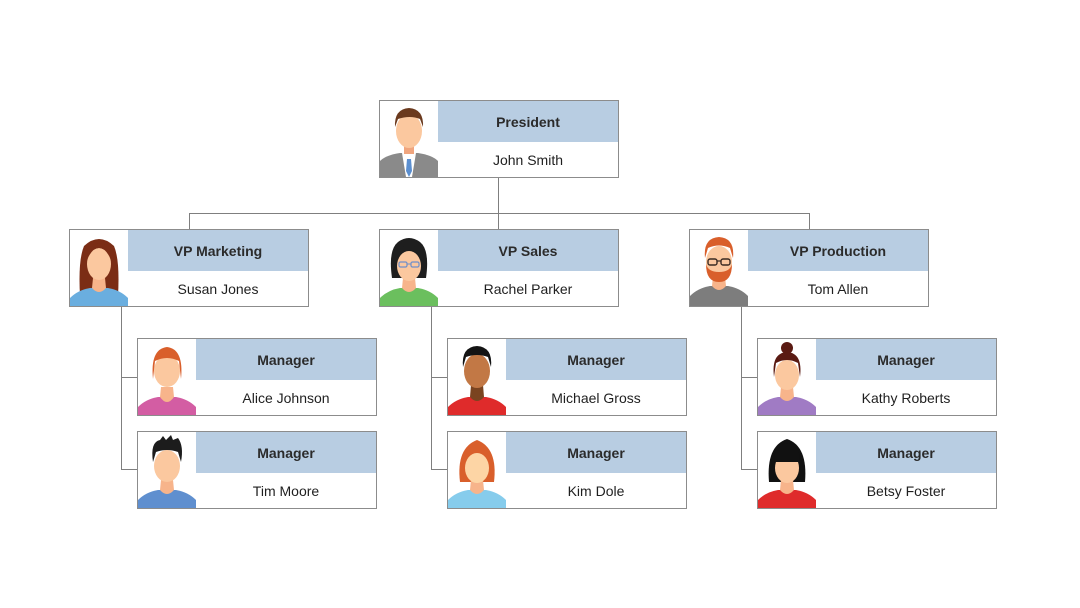  I want to click on node-title: VP Marketing, so click(218, 250).